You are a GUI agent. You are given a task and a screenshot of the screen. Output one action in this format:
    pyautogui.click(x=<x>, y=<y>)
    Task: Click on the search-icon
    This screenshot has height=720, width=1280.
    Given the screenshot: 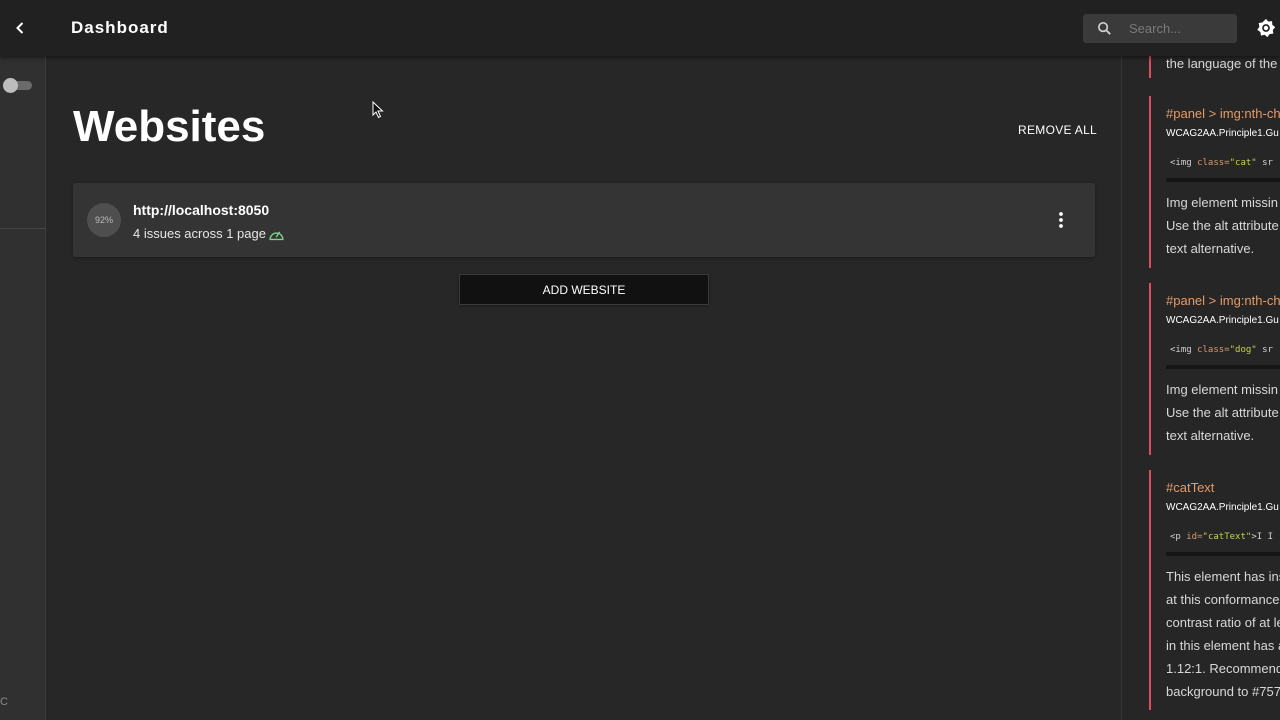 What is the action you would take?
    pyautogui.click(x=1104, y=28)
    